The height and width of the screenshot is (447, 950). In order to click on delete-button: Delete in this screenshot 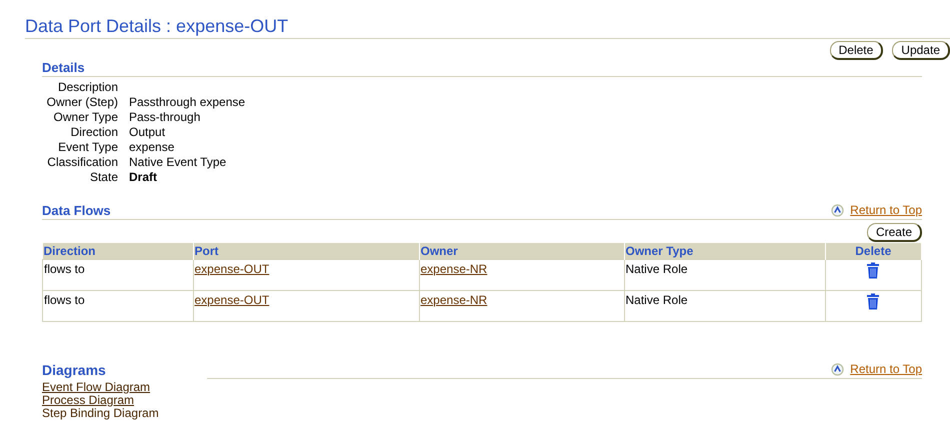, I will do `click(857, 50)`.